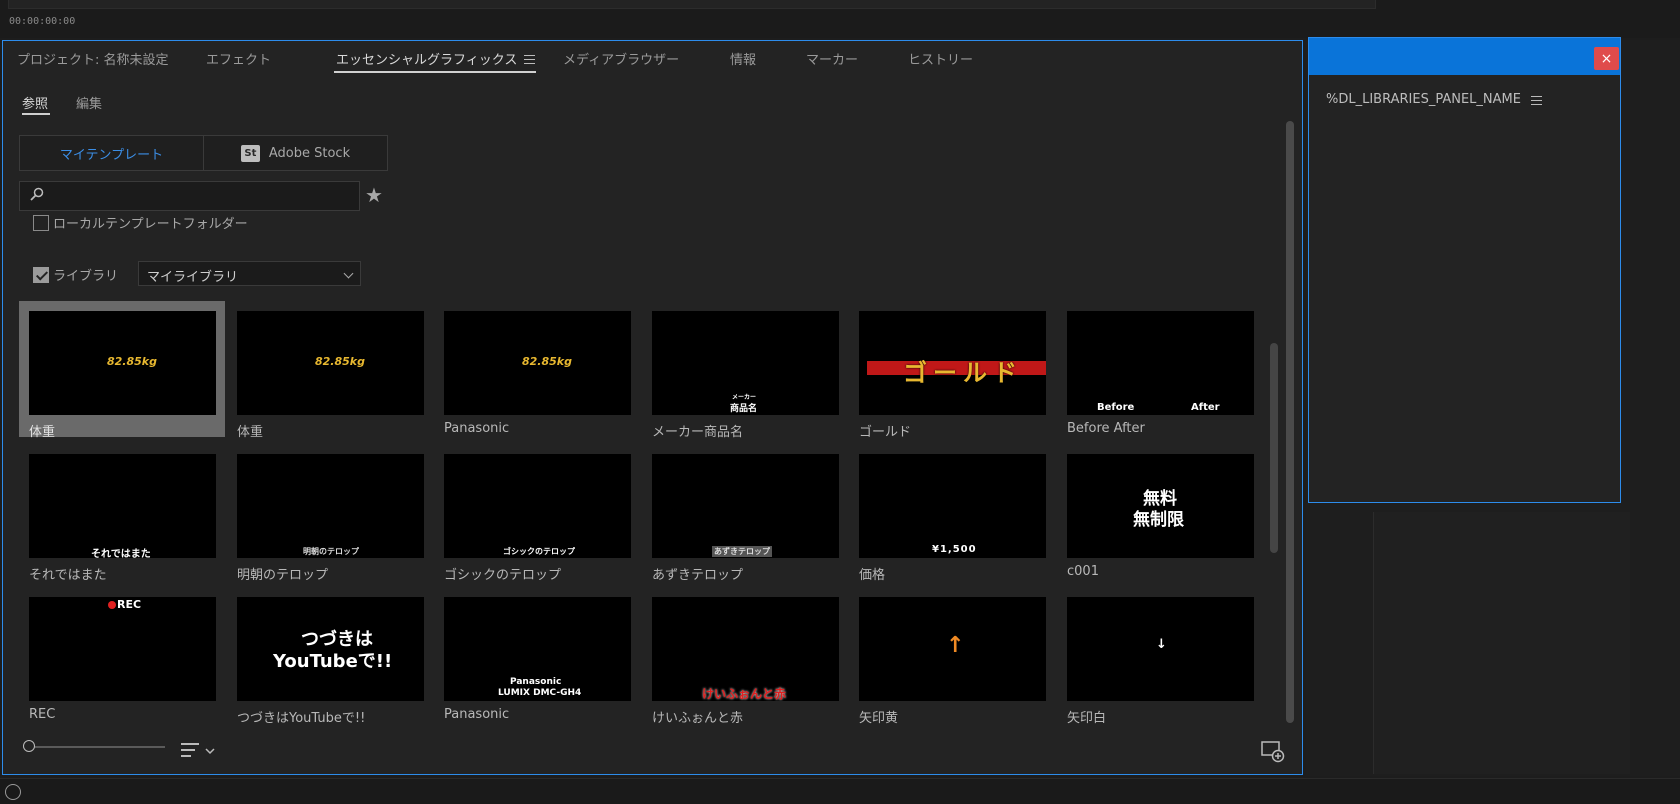 The image size is (1680, 804). What do you see at coordinates (692, 4) in the screenshot?
I see `timeline-track` at bounding box center [692, 4].